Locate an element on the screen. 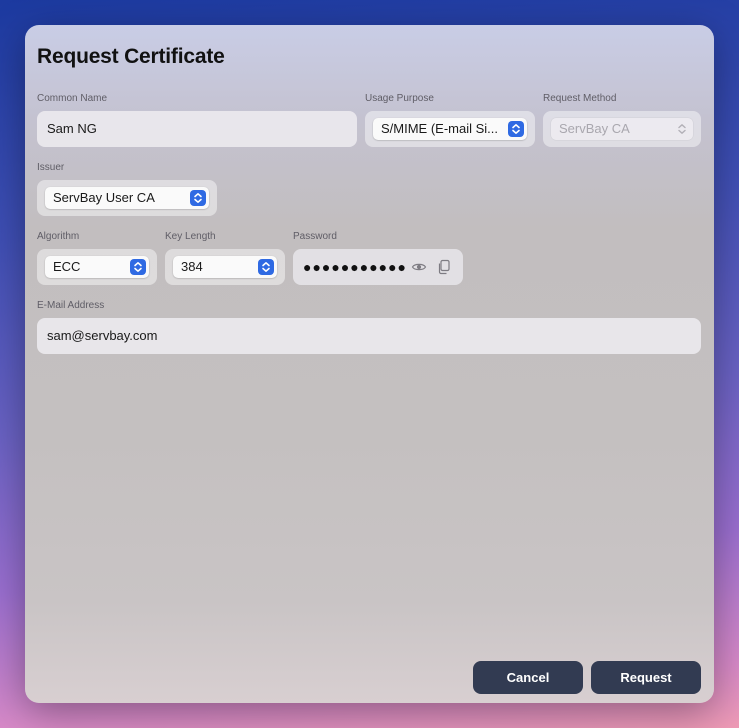  copy-icon is located at coordinates (444, 267).